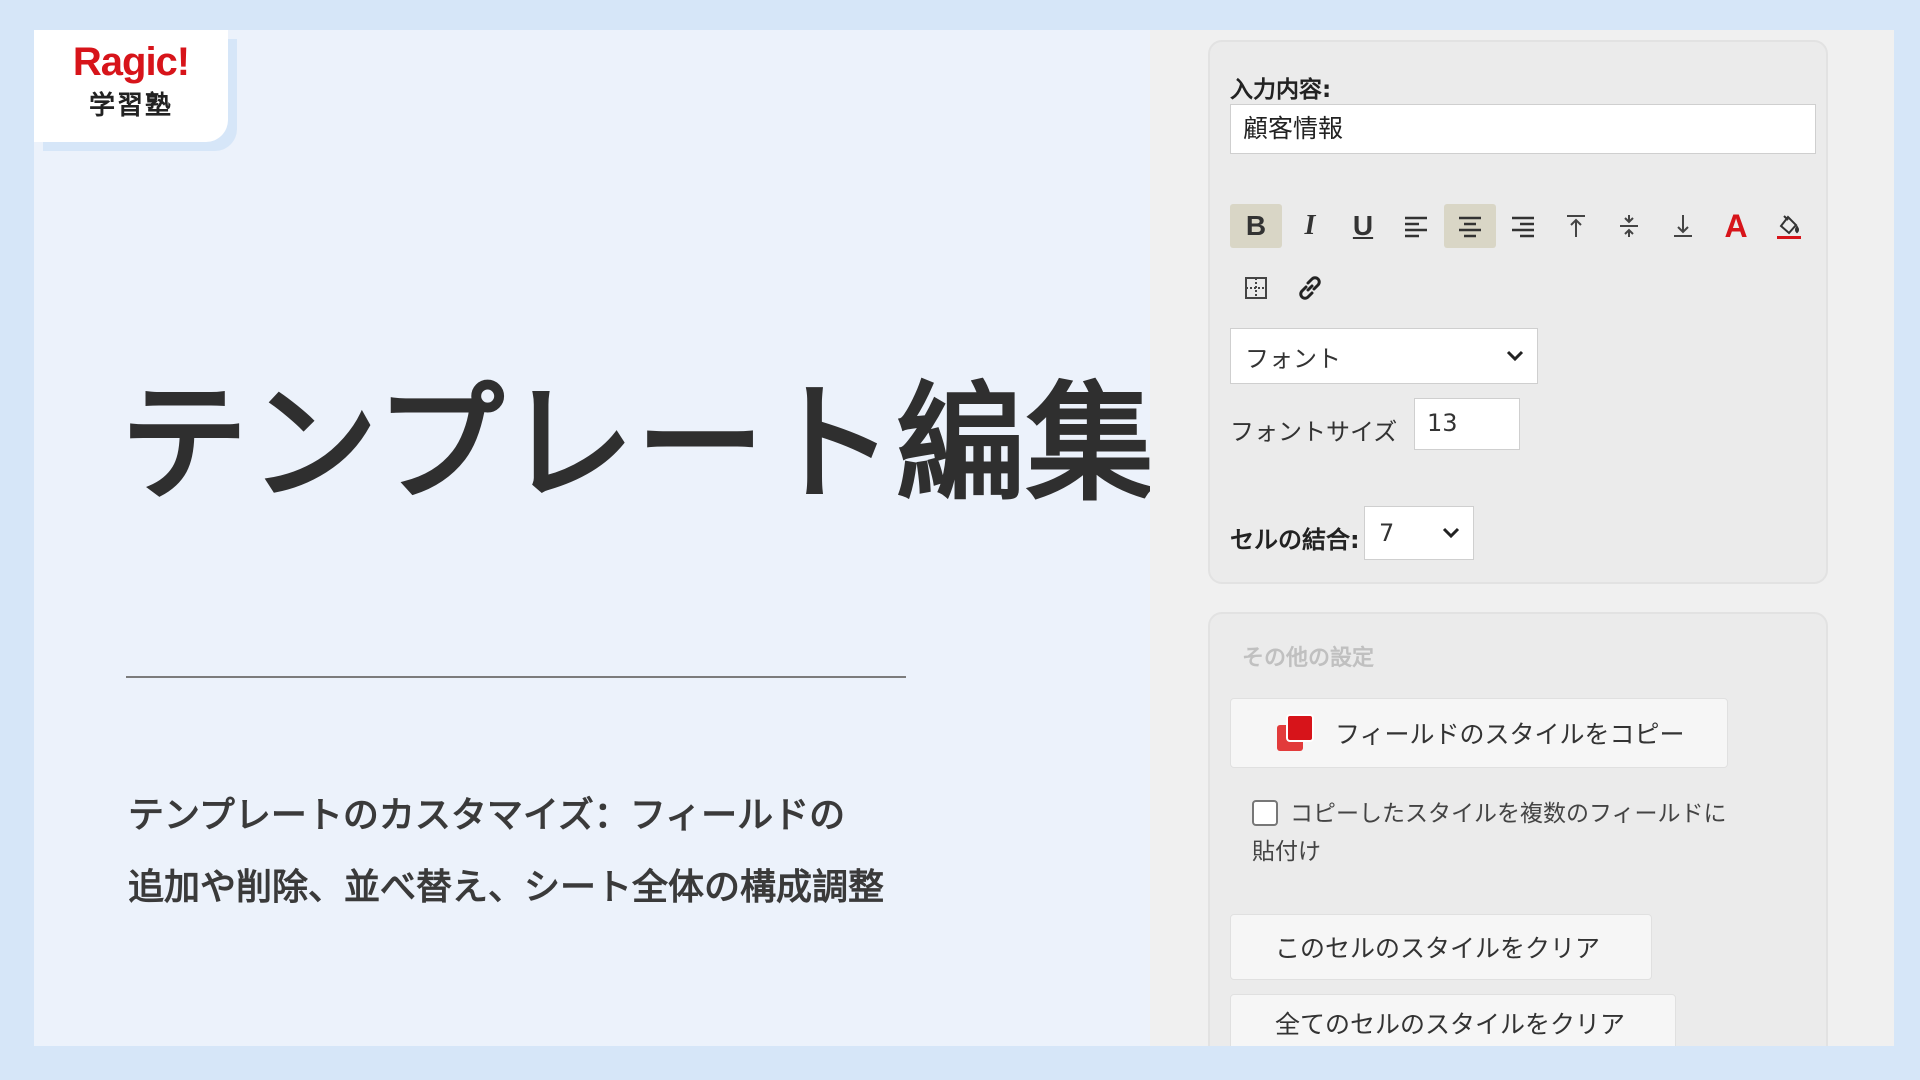  I want to click on font-color-button: A, so click(1736, 226).